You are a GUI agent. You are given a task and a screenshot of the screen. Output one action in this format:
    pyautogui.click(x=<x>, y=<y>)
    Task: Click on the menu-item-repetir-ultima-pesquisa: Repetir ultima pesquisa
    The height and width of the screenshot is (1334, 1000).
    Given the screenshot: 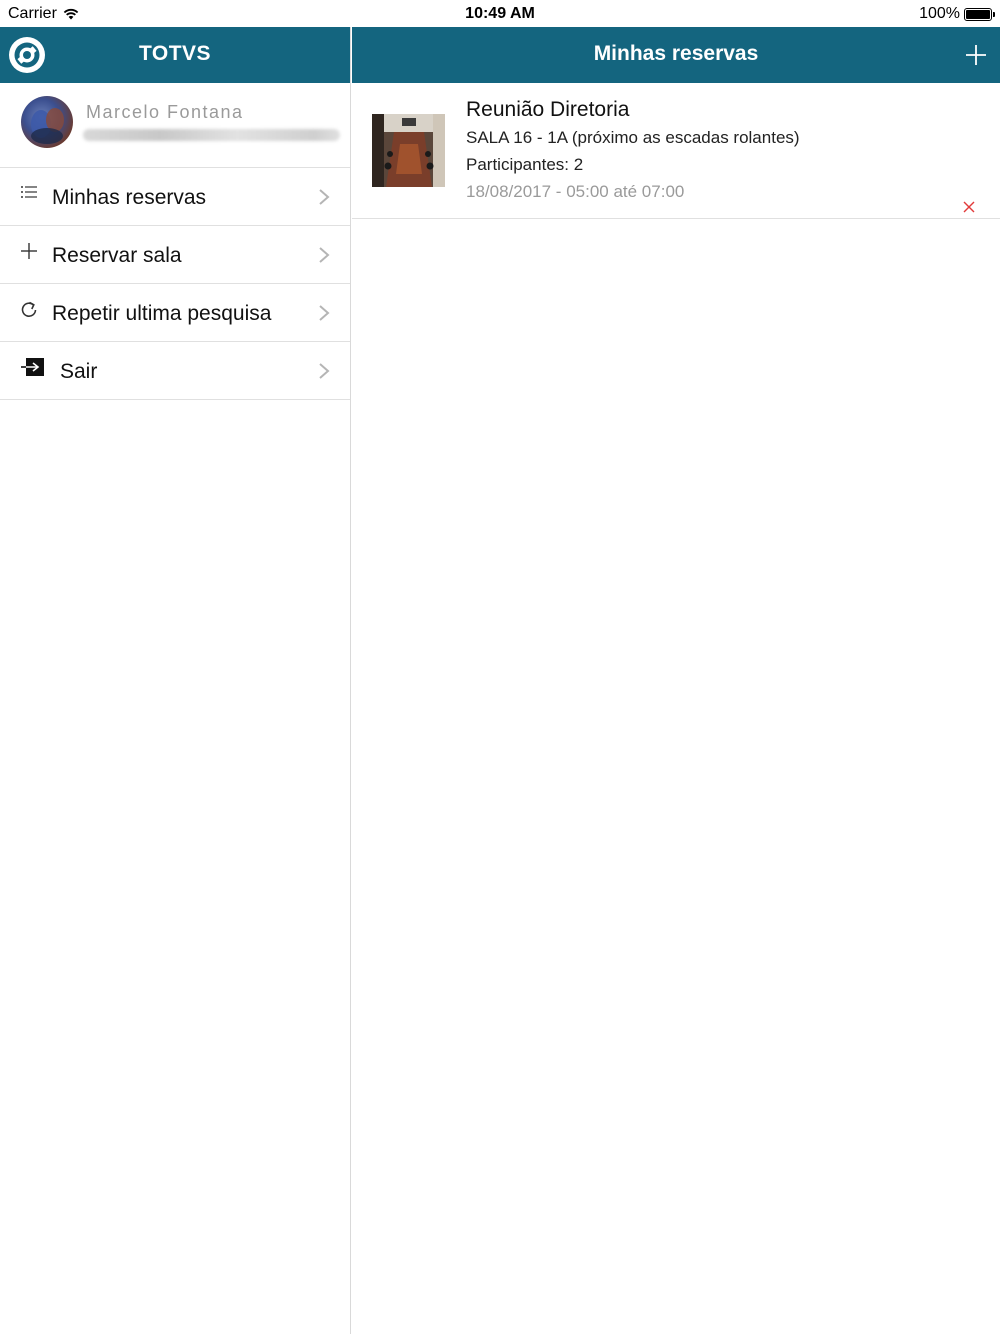 What is the action you would take?
    pyautogui.click(x=175, y=313)
    